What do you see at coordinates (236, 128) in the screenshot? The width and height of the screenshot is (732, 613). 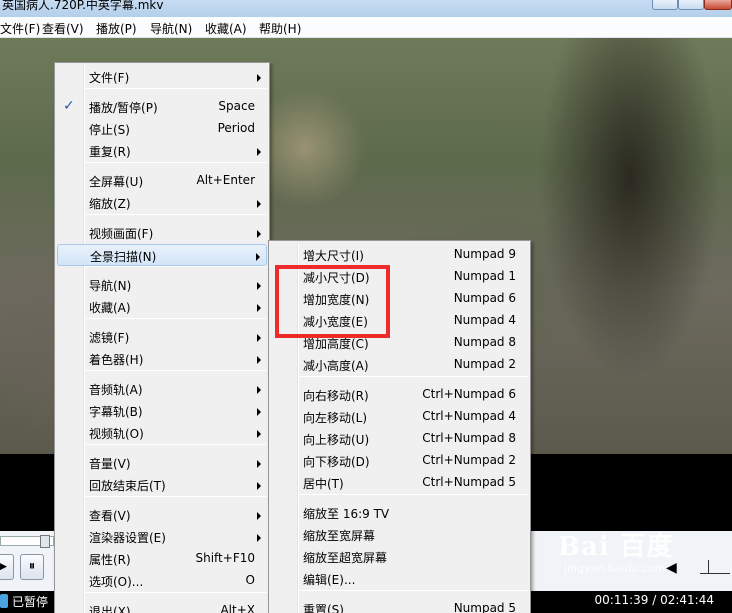 I see `menu-item-shortcut: Period` at bounding box center [236, 128].